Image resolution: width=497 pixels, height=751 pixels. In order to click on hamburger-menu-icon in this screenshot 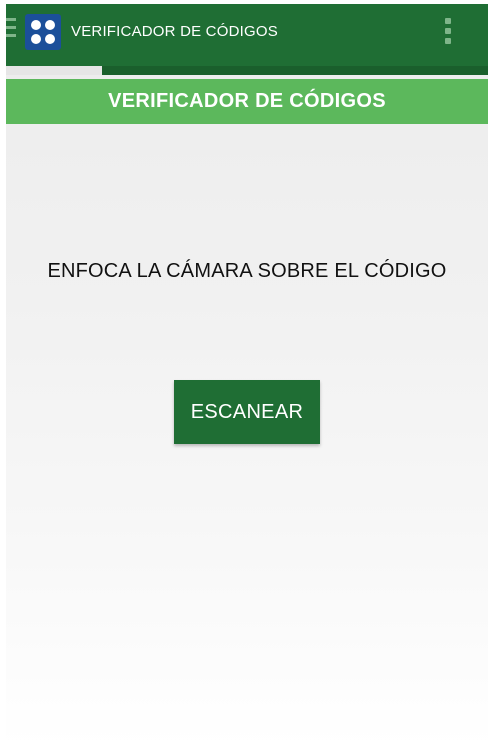, I will do `click(11, 29)`.